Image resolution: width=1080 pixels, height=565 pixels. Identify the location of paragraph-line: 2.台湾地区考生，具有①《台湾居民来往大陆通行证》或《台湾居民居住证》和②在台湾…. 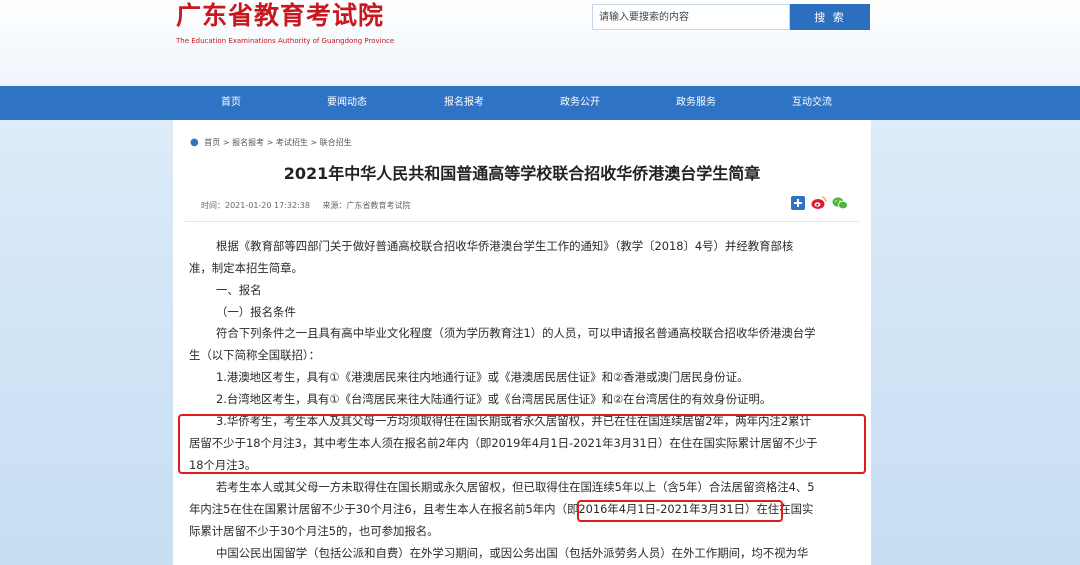
(494, 399).